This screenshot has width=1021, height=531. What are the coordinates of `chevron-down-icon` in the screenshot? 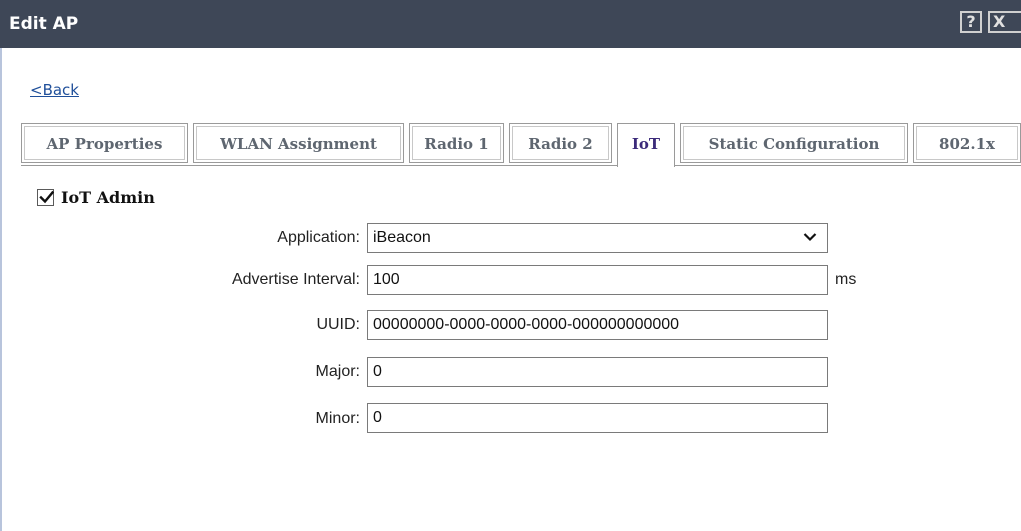 It's located at (810, 237).